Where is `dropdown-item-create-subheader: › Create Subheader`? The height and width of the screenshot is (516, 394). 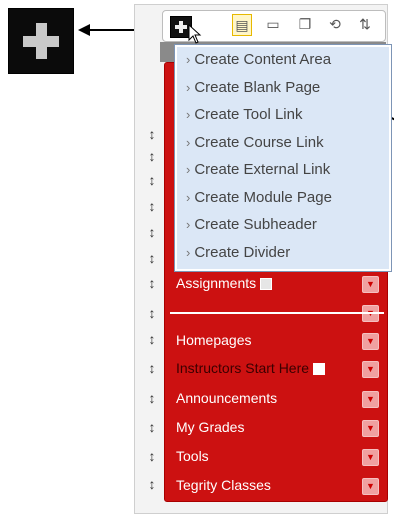 dropdown-item-create-subheader: › Create Subheader is located at coordinates (251, 225).